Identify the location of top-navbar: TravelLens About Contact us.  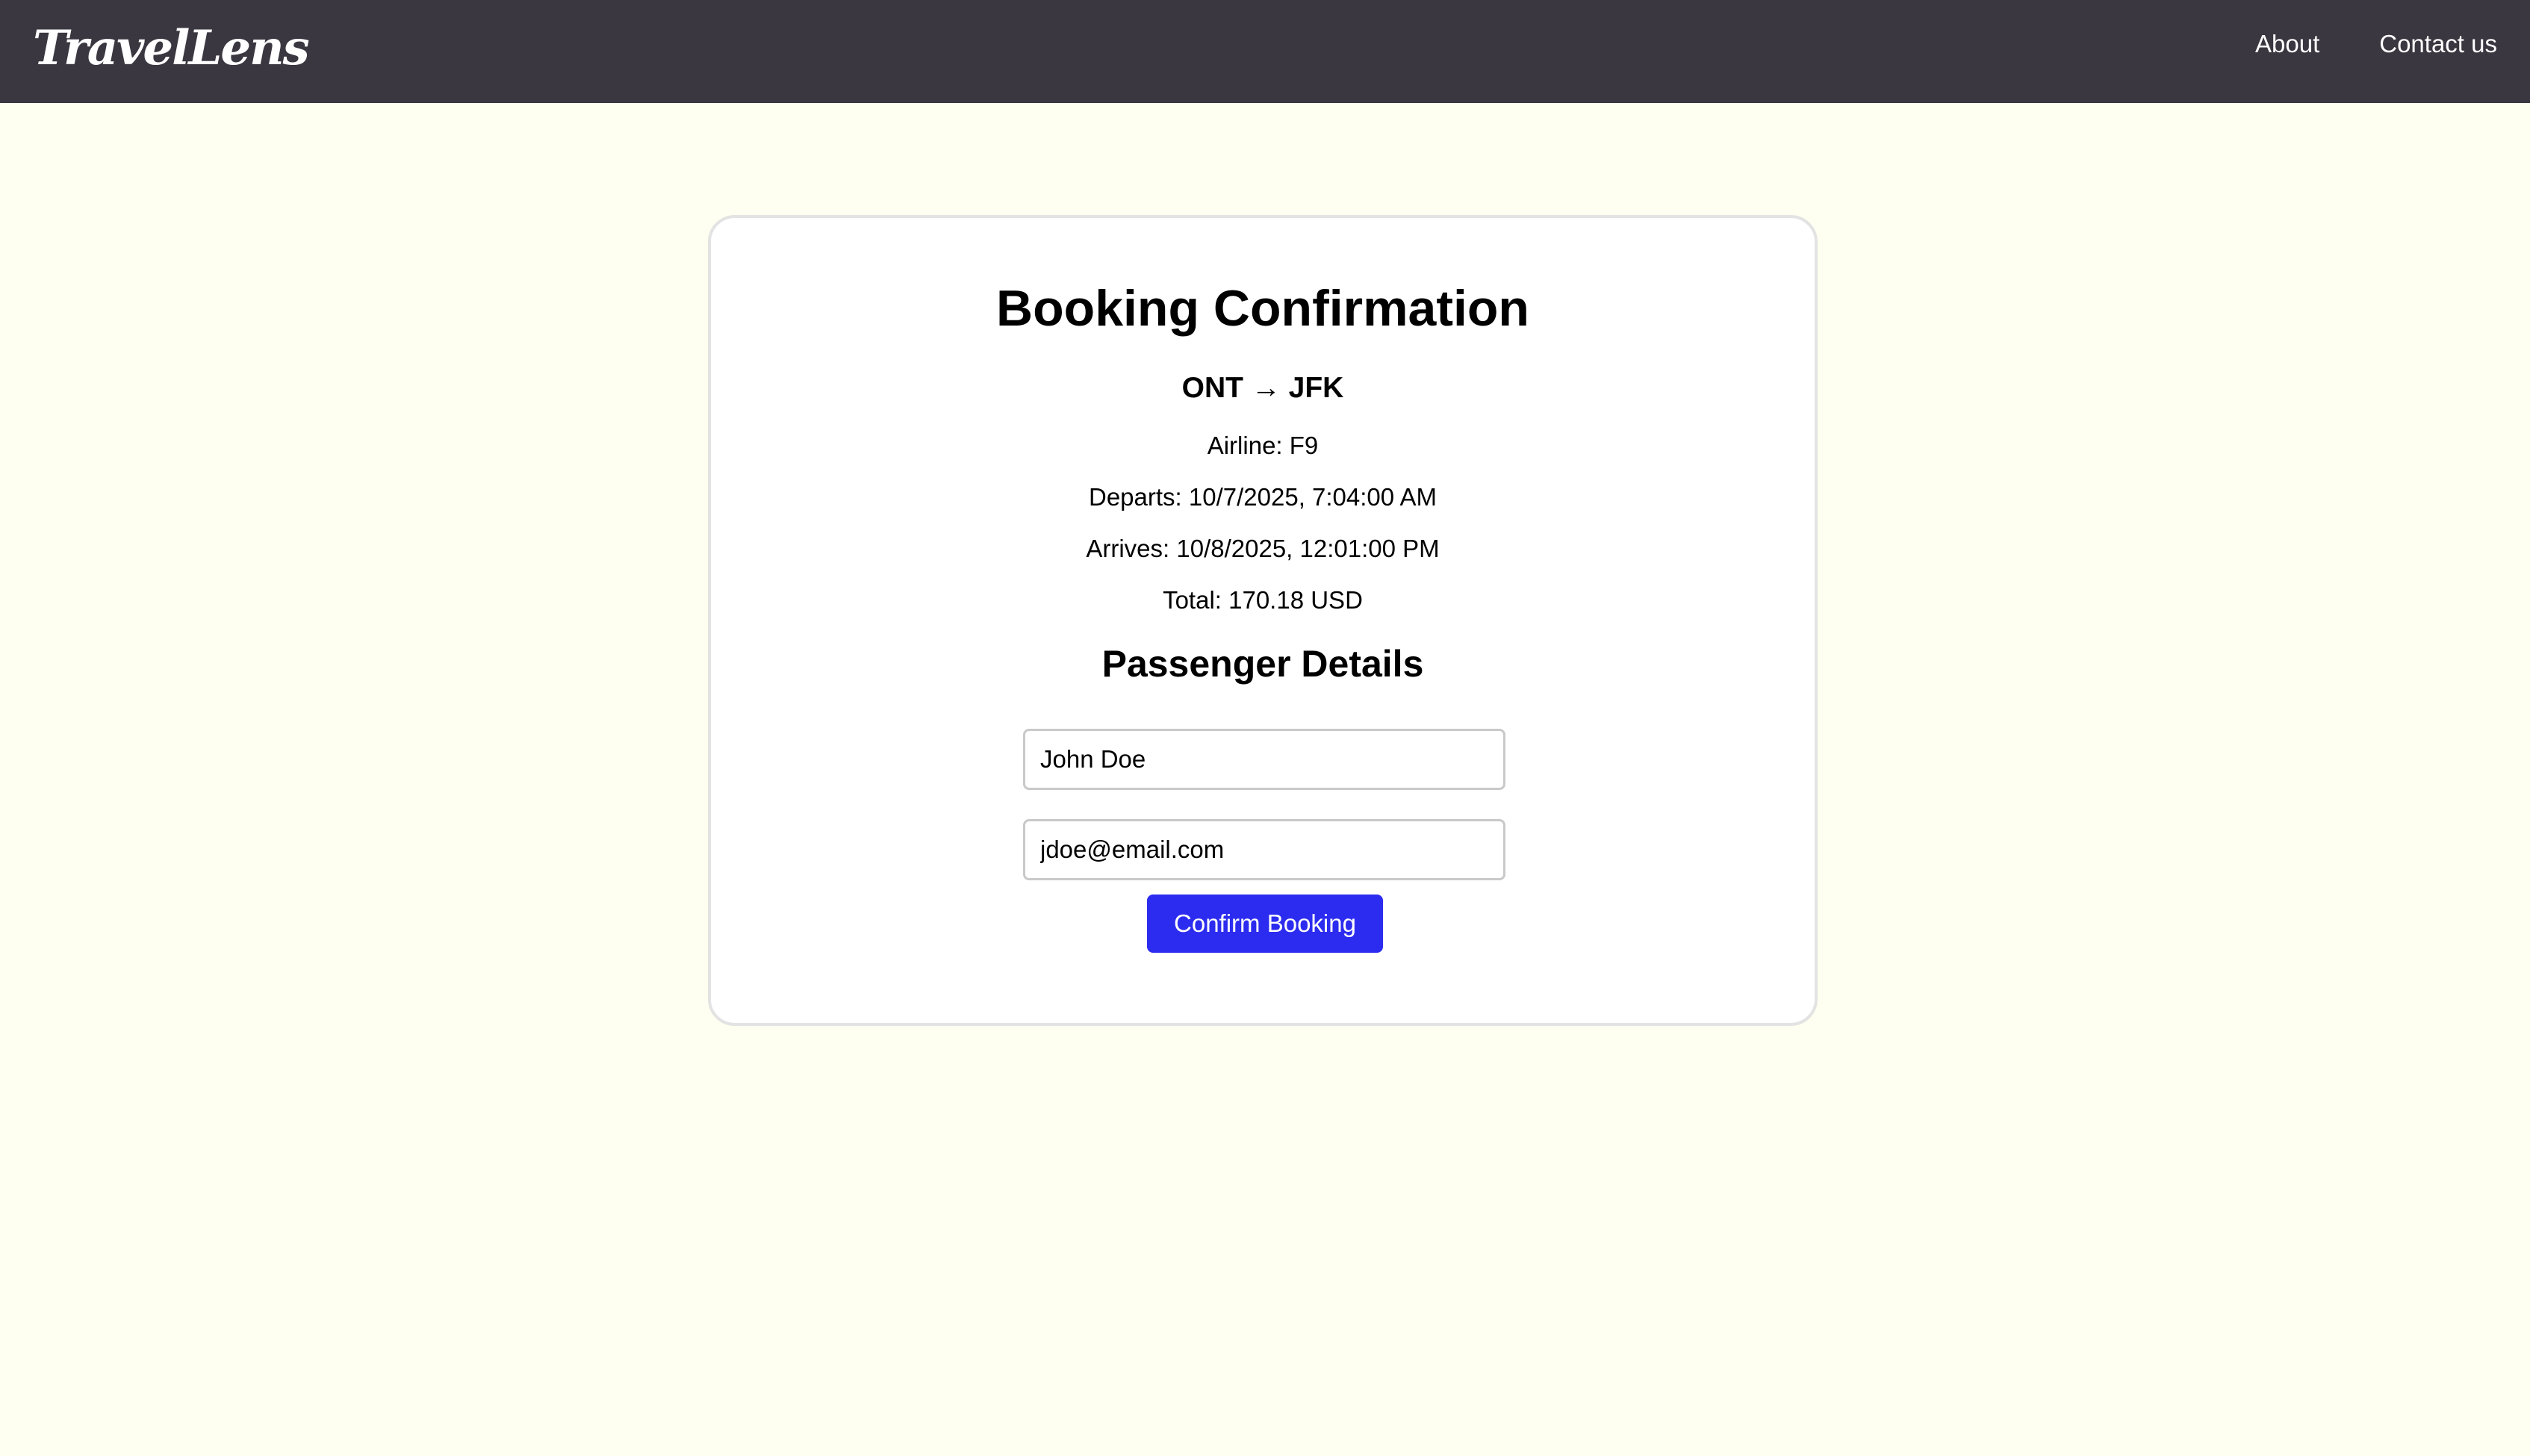
(1265, 51).